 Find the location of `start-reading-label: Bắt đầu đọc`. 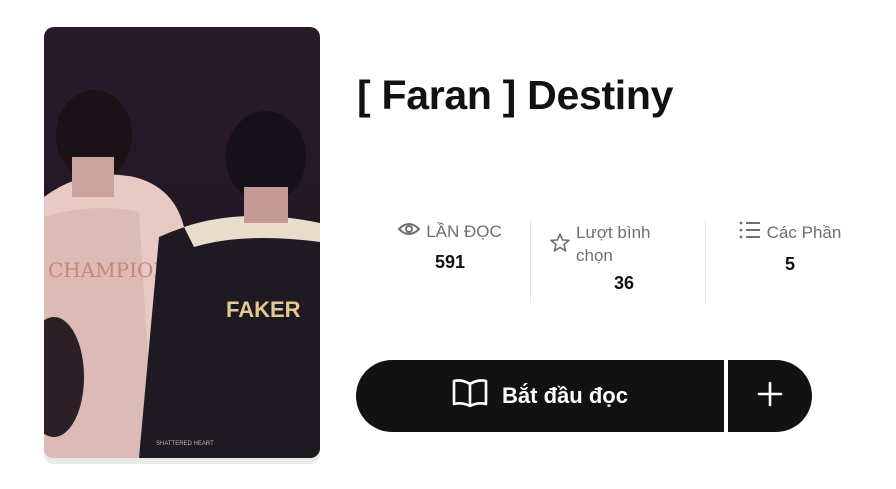

start-reading-label: Bắt đầu đọc is located at coordinates (565, 395).